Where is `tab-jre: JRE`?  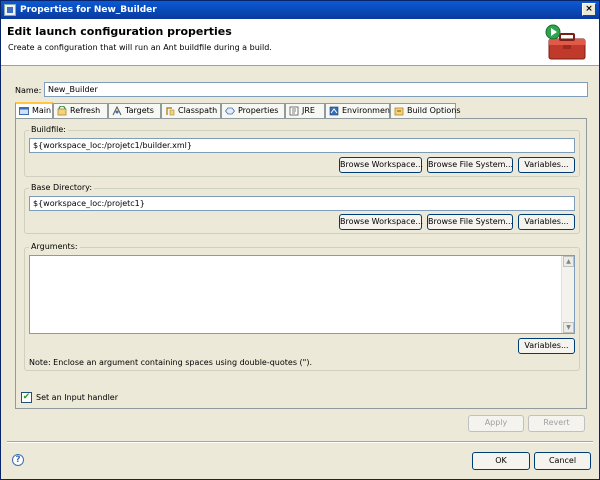
tab-jre: JRE is located at coordinates (305, 110).